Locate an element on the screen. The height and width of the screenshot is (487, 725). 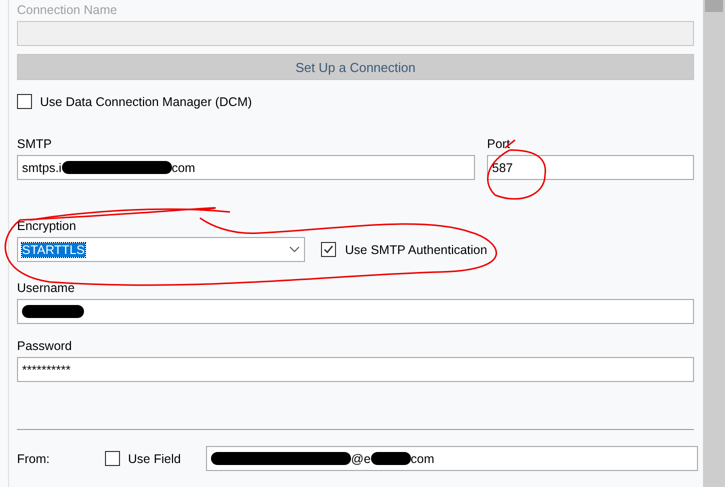
from-field: @e com is located at coordinates (452, 458).